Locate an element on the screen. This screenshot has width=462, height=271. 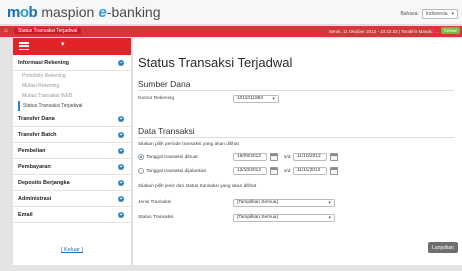
sidebar-item-deposito-berjangka: Deposito Berjangka + is located at coordinates (72, 183).